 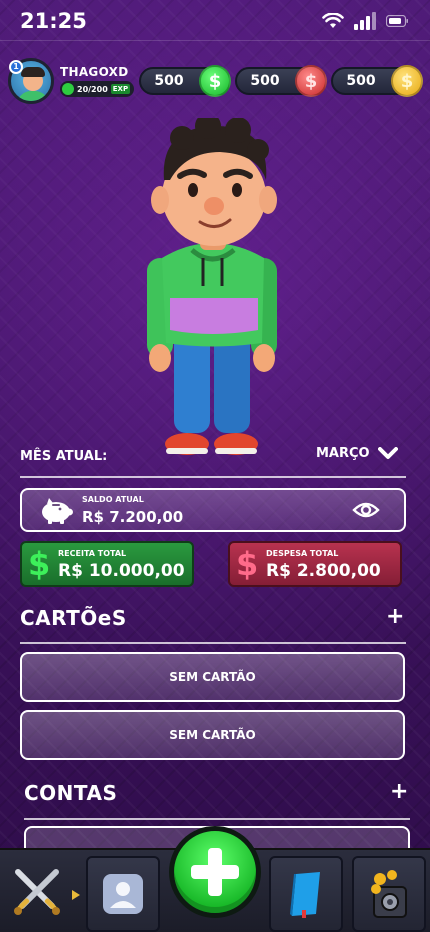 What do you see at coordinates (120, 89) in the screenshot?
I see `exp-tag: EXP` at bounding box center [120, 89].